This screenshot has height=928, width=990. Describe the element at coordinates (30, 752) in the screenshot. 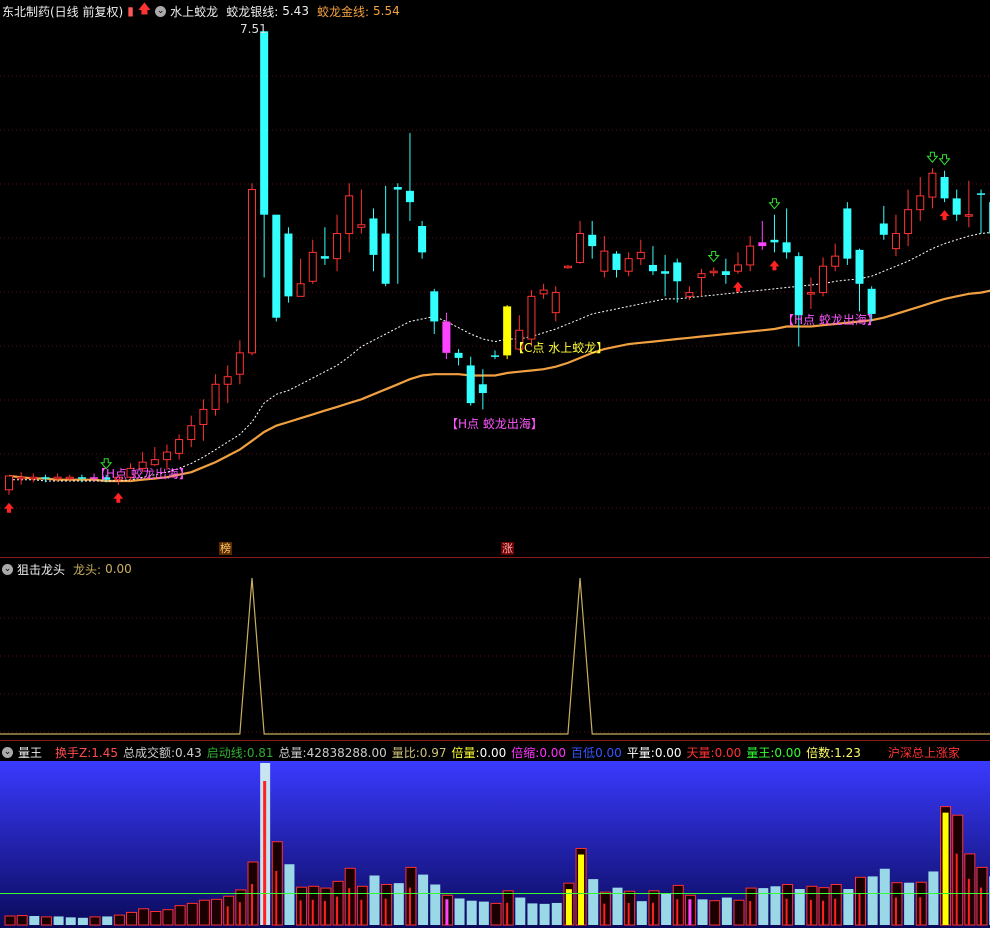

I see `volume-king-name: 量王` at that location.